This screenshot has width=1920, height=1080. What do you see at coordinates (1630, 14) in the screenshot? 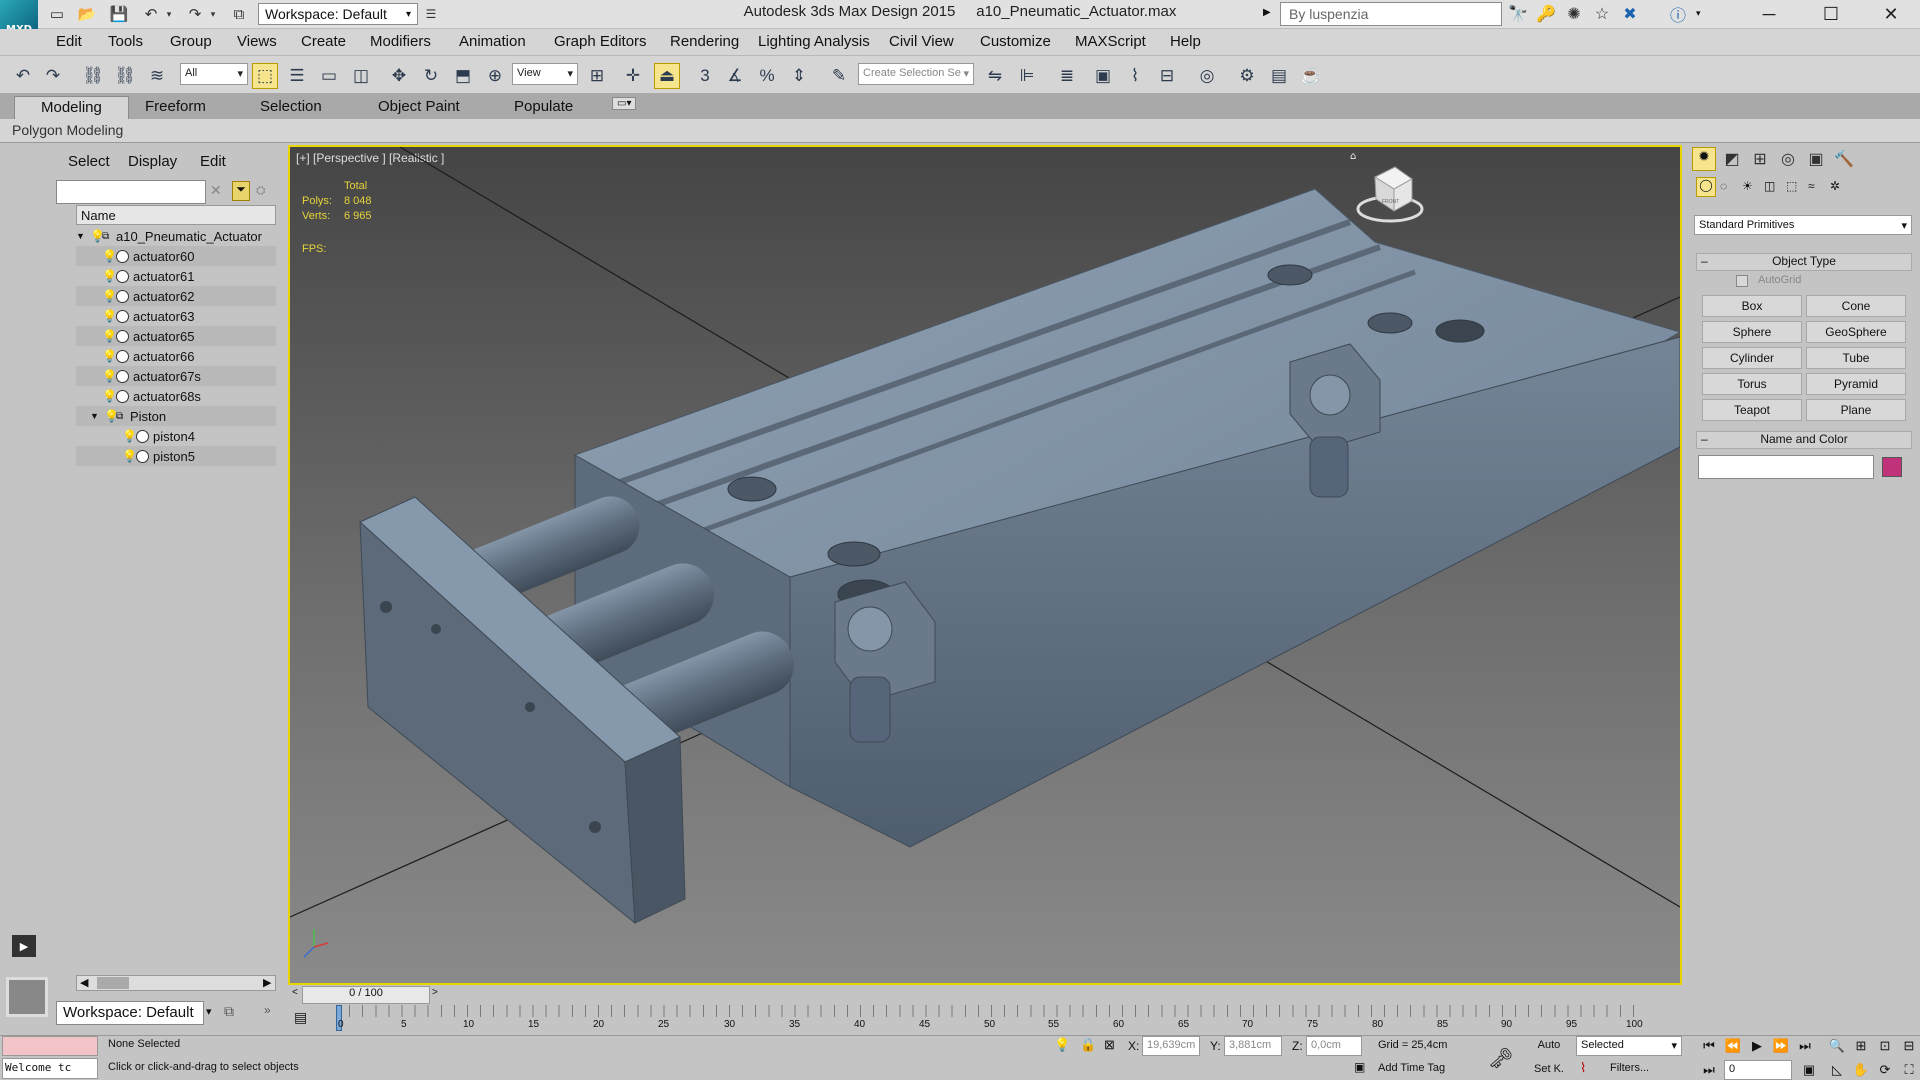
I see `exchange-icon: ✖` at bounding box center [1630, 14].